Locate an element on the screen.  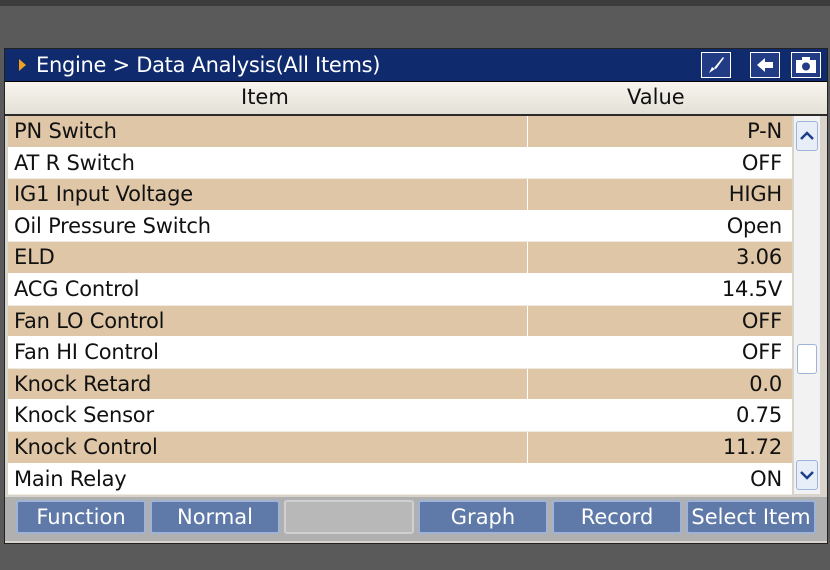
screenshot-button is located at coordinates (806, 65).